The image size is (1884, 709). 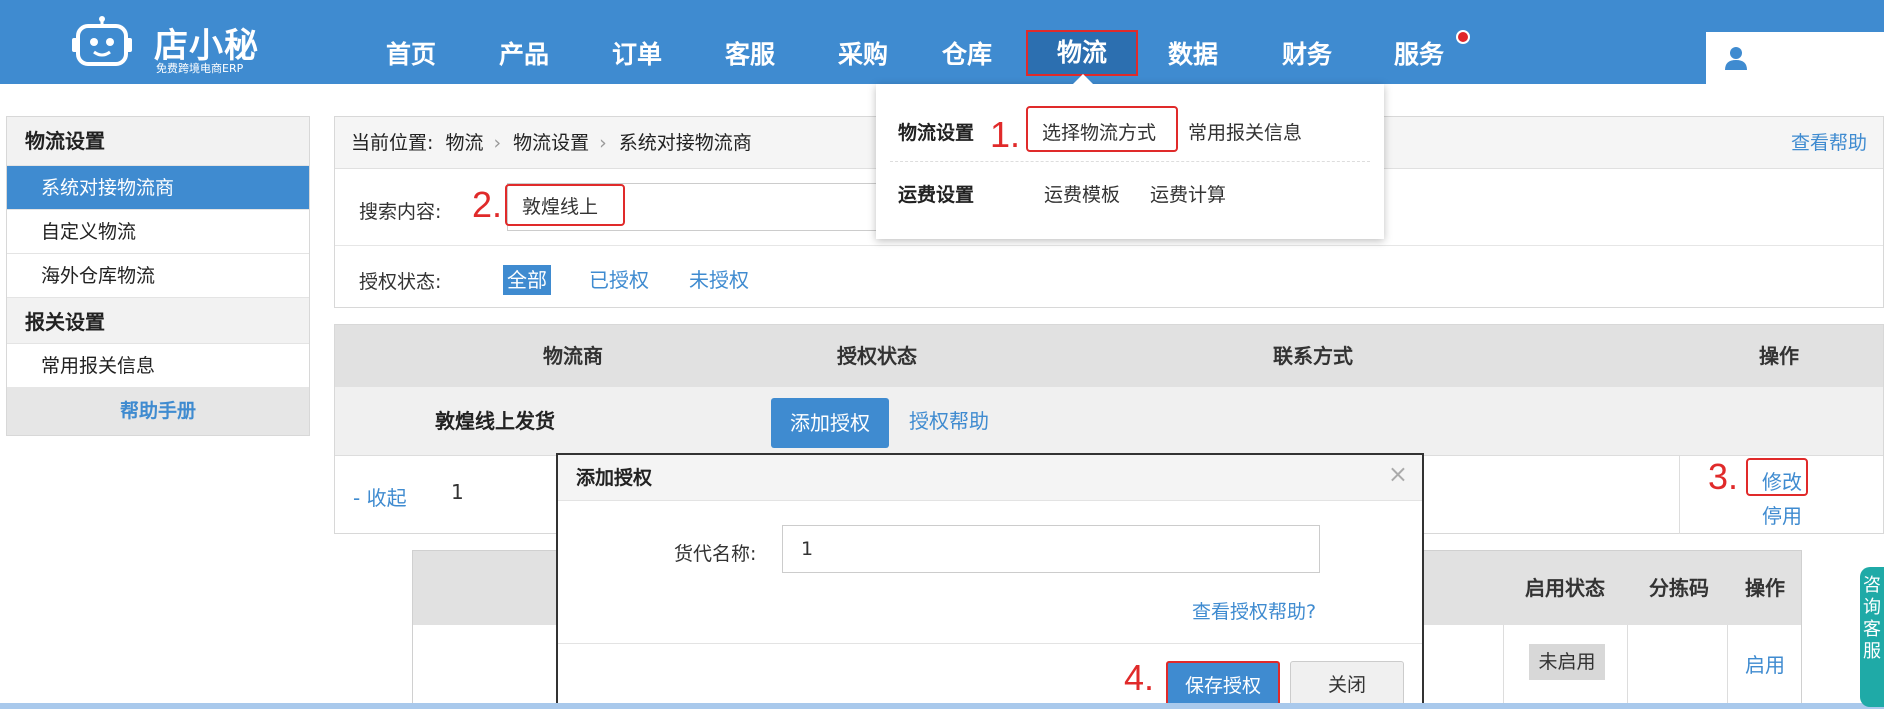 What do you see at coordinates (1005, 134) in the screenshot?
I see `annotation-step-1: 1.` at bounding box center [1005, 134].